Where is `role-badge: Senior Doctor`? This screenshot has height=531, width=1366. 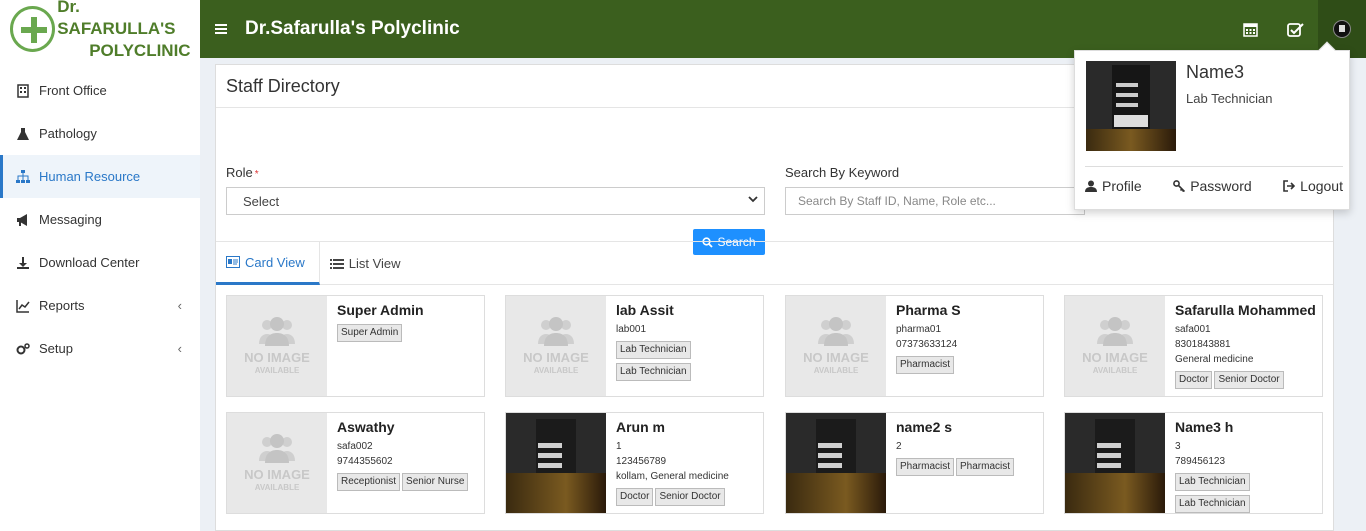
role-badge: Senior Doctor is located at coordinates (690, 497).